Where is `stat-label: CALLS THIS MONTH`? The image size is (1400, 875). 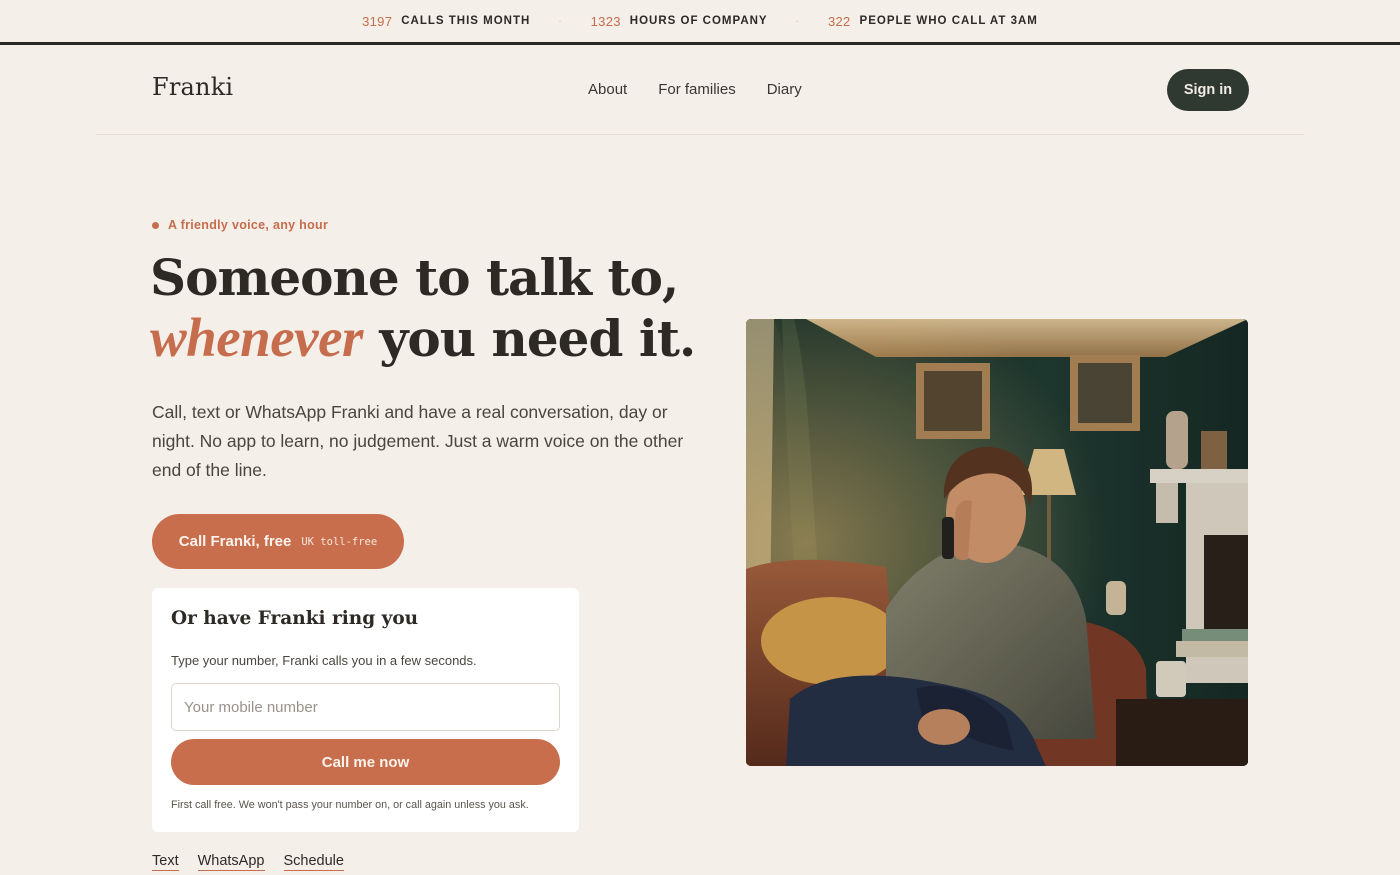 stat-label: CALLS THIS MONTH is located at coordinates (466, 21).